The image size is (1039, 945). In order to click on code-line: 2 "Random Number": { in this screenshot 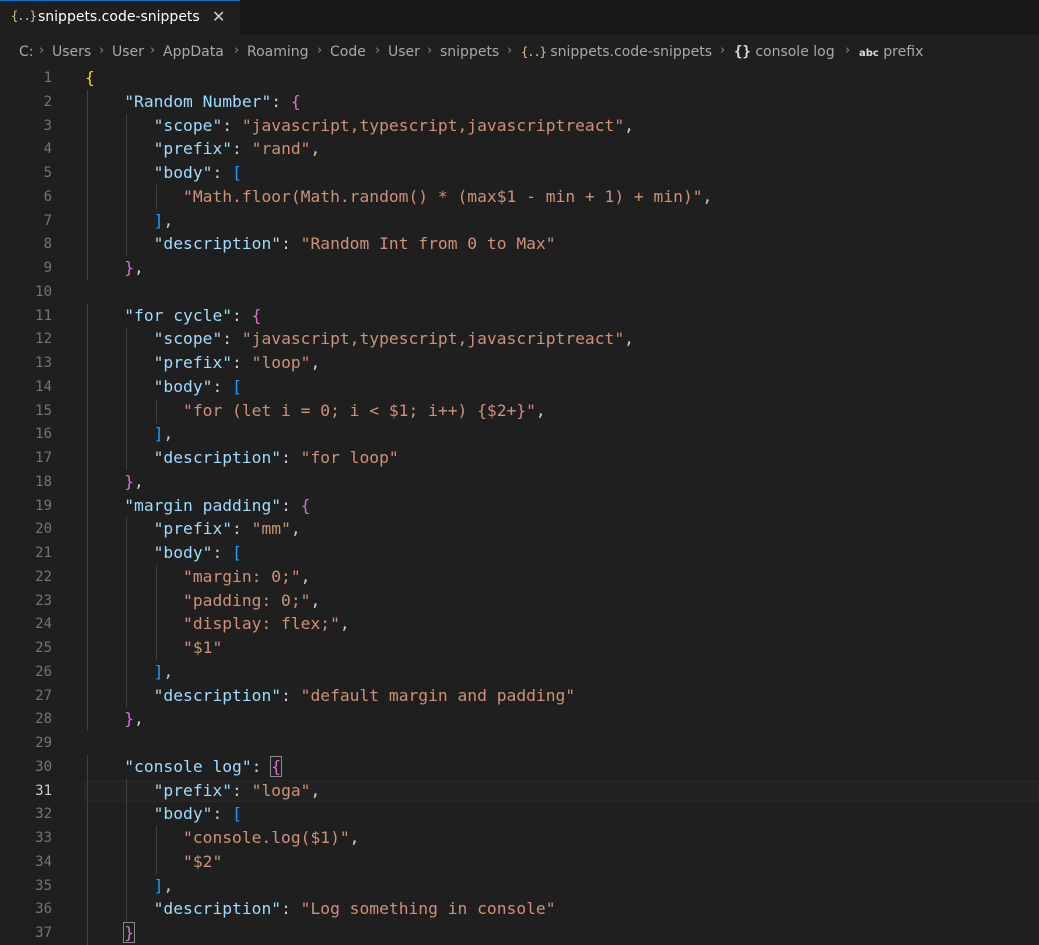, I will do `click(519, 101)`.